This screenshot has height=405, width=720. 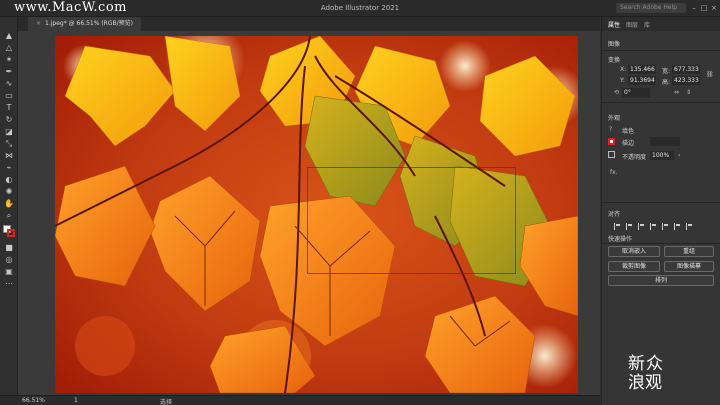 What do you see at coordinates (9, 71) in the screenshot?
I see `pen-tool-icon: ✒` at bounding box center [9, 71].